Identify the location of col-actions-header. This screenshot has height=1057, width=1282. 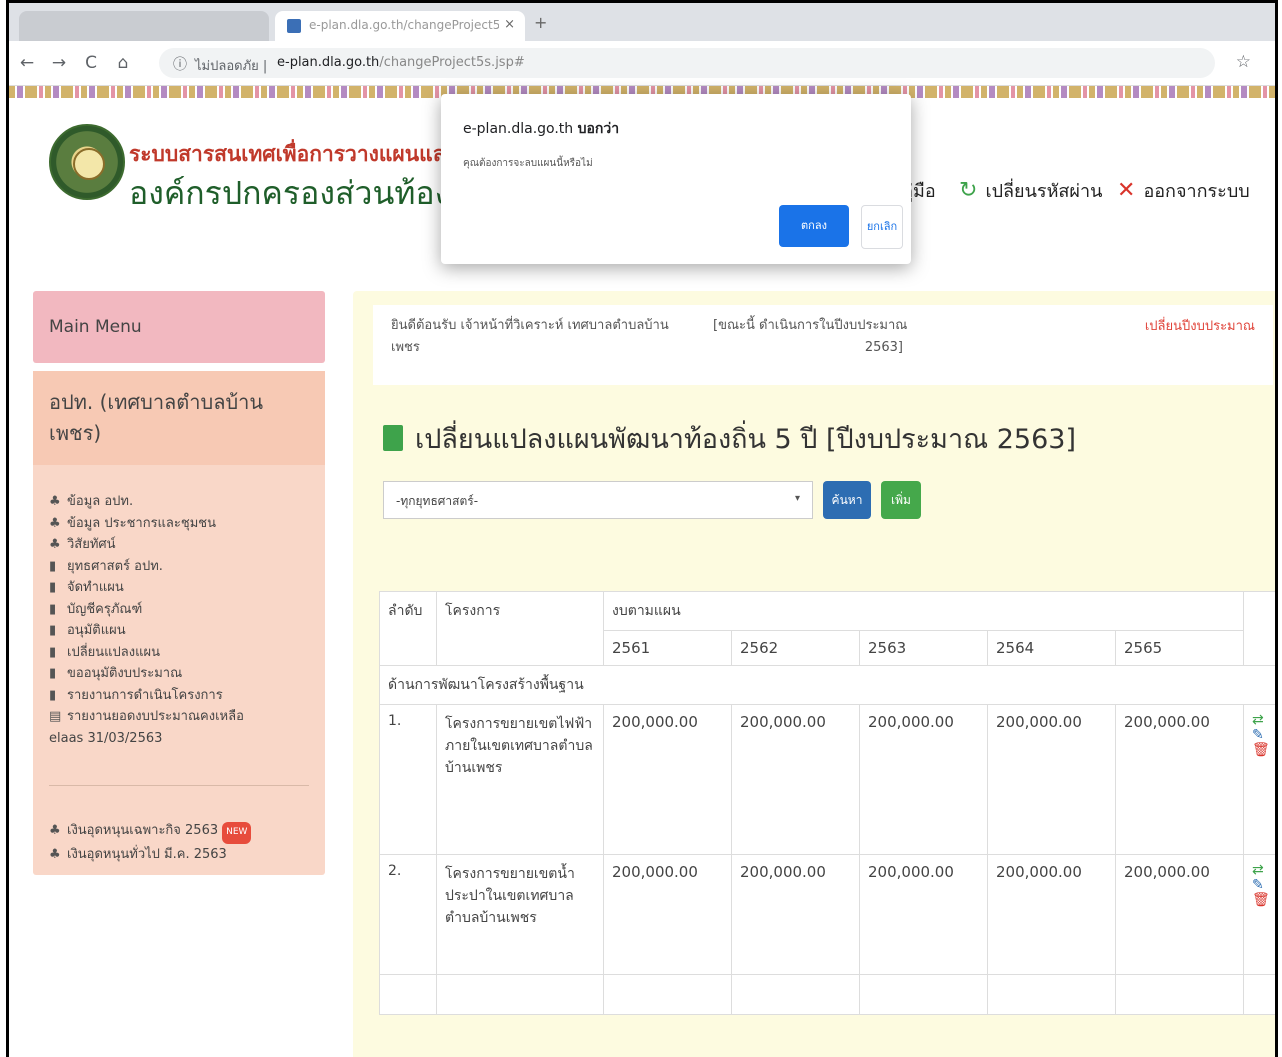
(1259, 628).